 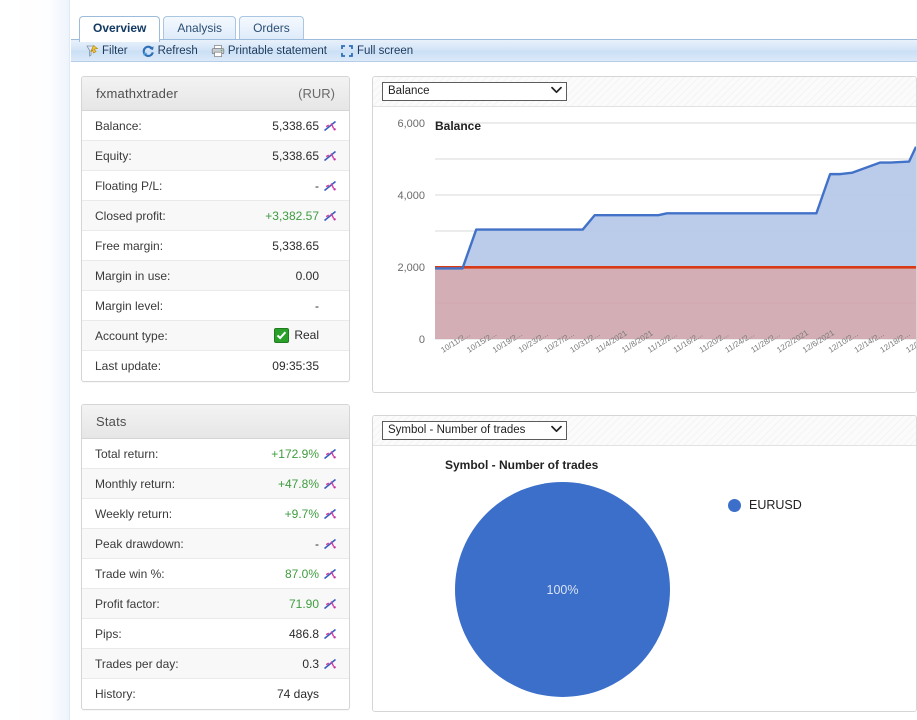 I want to click on table-row: Weekly return: +9.7%, so click(x=215, y=514).